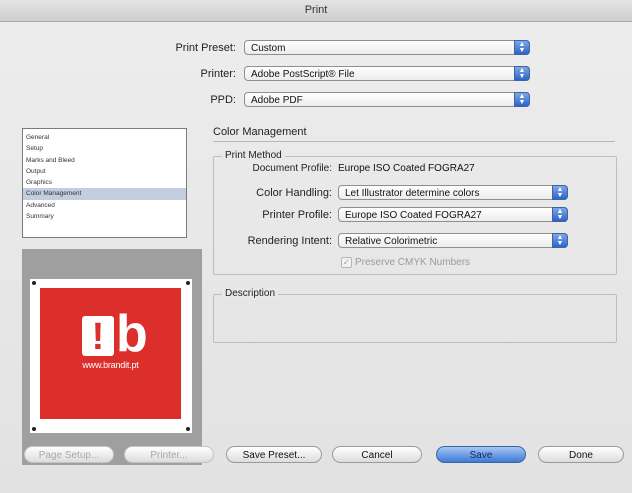 The height and width of the screenshot is (493, 632). What do you see at coordinates (260, 132) in the screenshot?
I see `panel-title: Color Management` at bounding box center [260, 132].